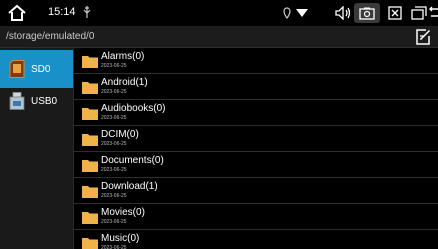 The height and width of the screenshot is (249, 438). I want to click on screenshot-icon, so click(367, 13).